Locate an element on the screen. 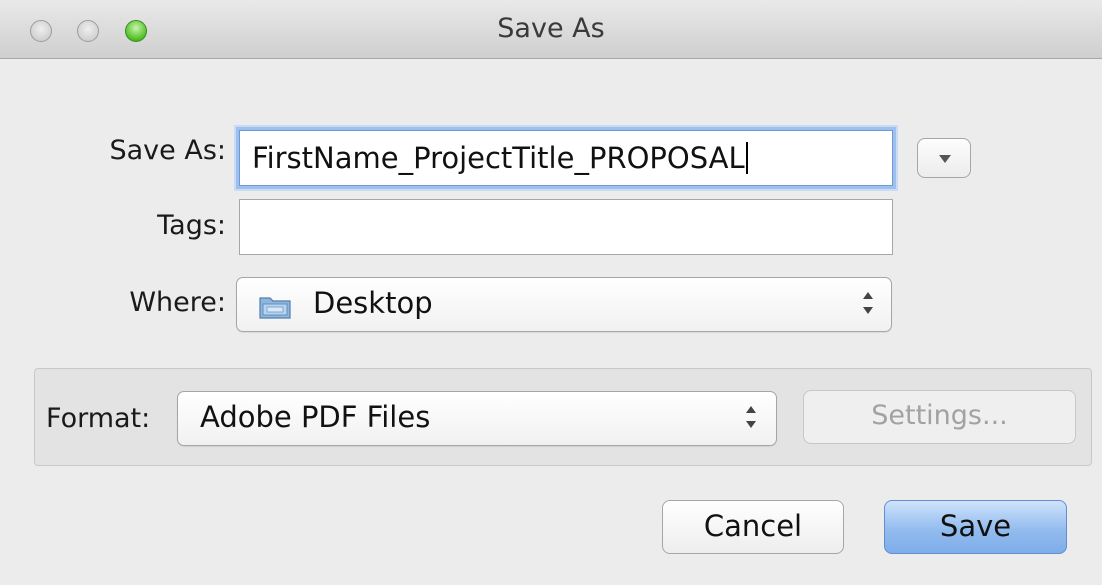 The width and height of the screenshot is (1102, 585). filename-value: FirstName_ProjectTitle_PROPOSAL is located at coordinates (498, 158).